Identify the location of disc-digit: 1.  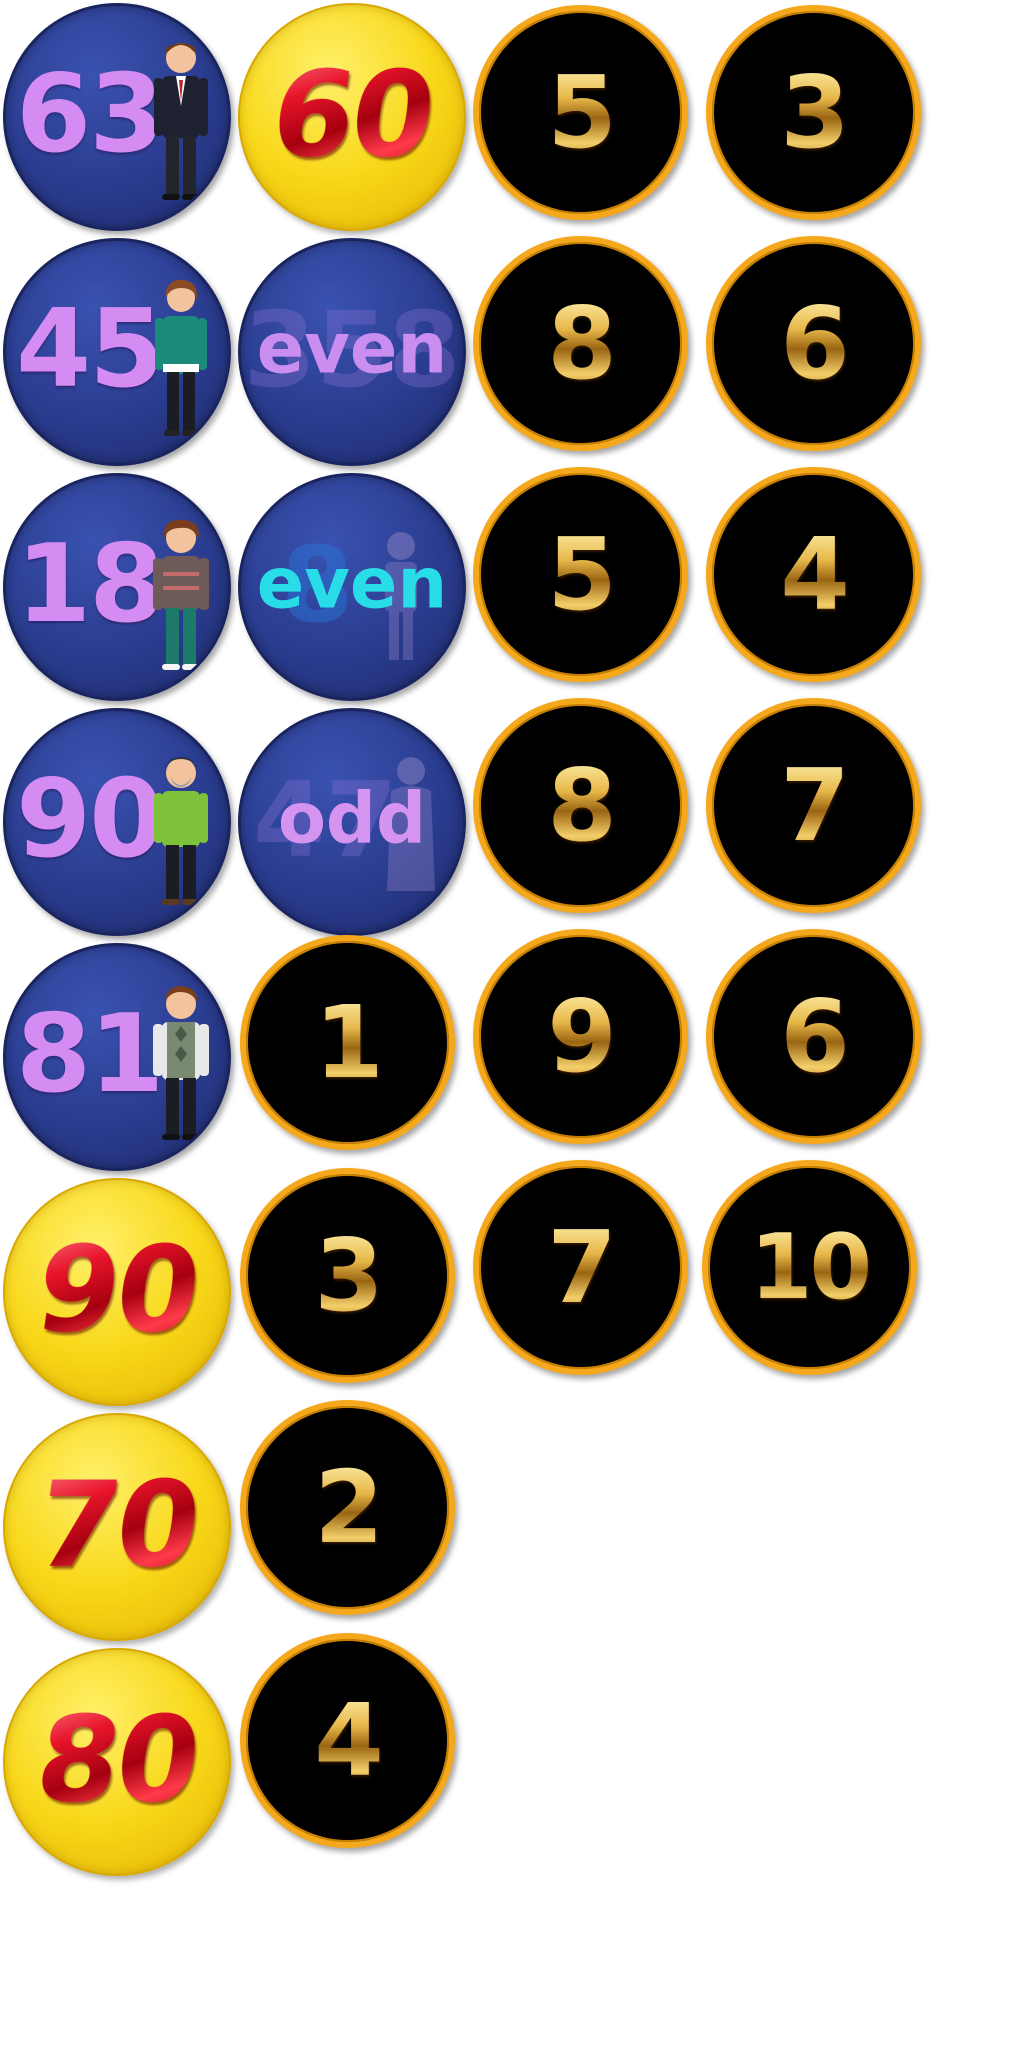
(347, 1042).